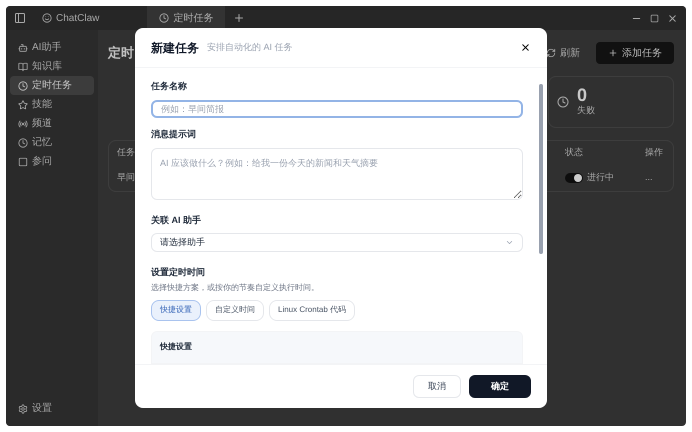 Image resolution: width=692 pixels, height=432 pixels. I want to click on sidebar-item: AI助手, so click(52, 47).